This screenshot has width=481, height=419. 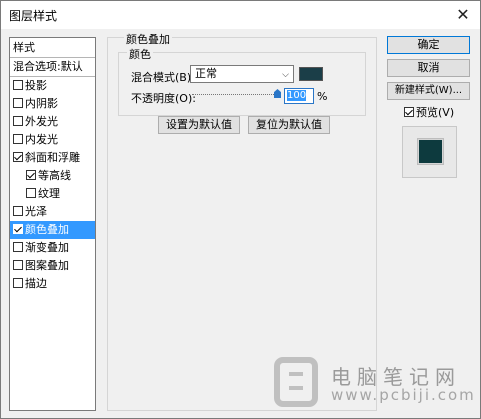 What do you see at coordinates (31, 193) in the screenshot?
I see `checkbox-texture` at bounding box center [31, 193].